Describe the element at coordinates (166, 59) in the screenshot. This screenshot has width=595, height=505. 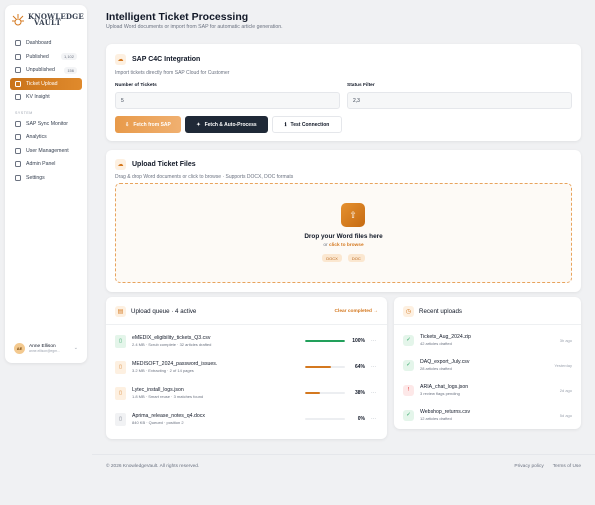
I see `sap-card-title: SAP C4C Integration` at that location.